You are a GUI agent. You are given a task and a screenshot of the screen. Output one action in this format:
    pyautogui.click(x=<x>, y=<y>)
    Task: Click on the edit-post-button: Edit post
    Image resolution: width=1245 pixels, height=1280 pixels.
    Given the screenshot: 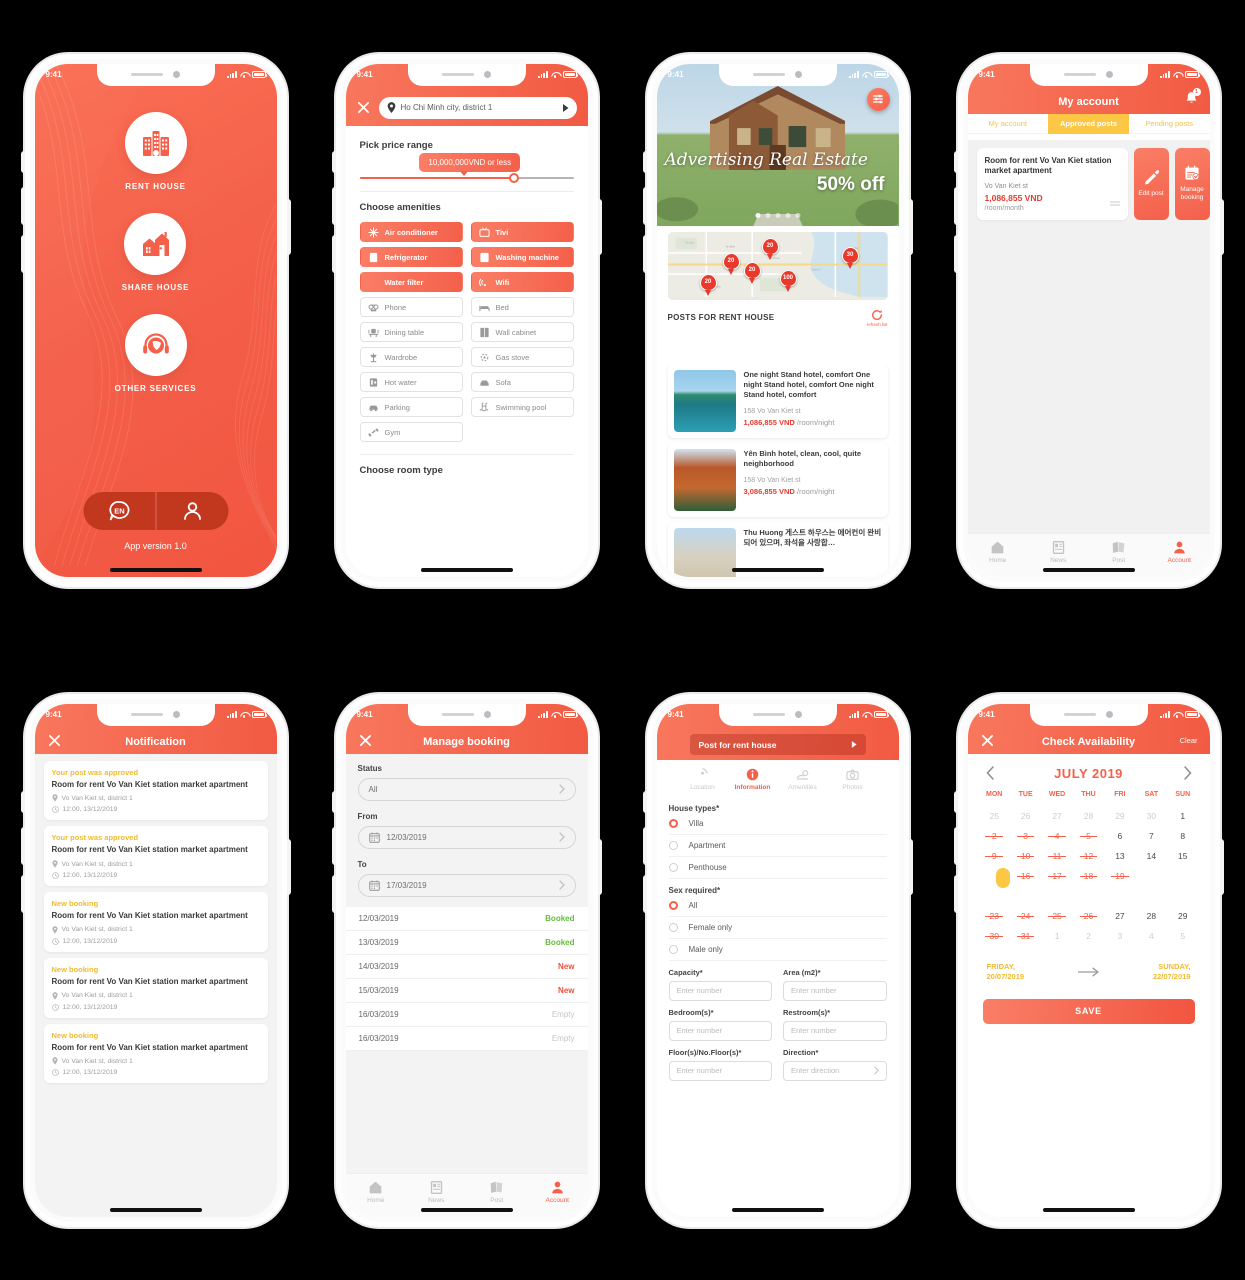 What is the action you would take?
    pyautogui.click(x=1151, y=184)
    